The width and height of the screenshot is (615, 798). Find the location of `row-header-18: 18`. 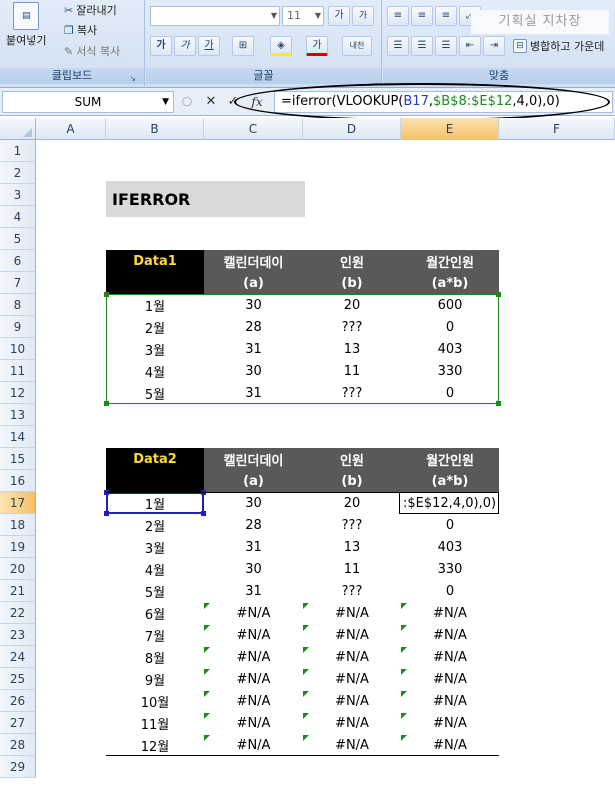

row-header-18: 18 is located at coordinates (18, 525).